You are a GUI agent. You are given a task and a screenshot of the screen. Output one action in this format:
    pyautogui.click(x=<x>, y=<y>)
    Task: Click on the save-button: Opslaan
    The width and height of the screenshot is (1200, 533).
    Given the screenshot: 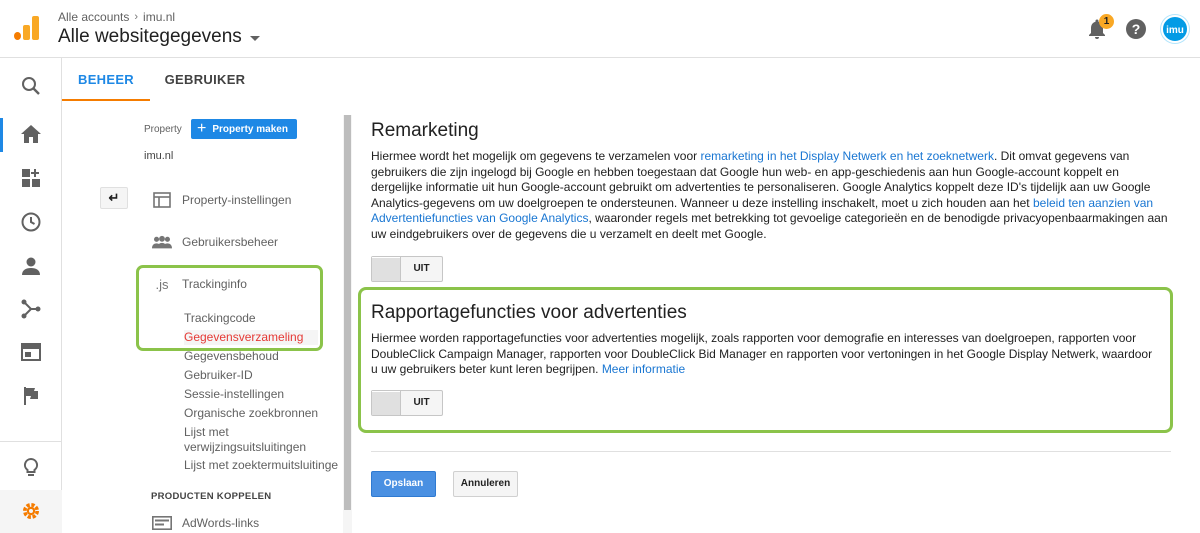 What is the action you would take?
    pyautogui.click(x=403, y=484)
    